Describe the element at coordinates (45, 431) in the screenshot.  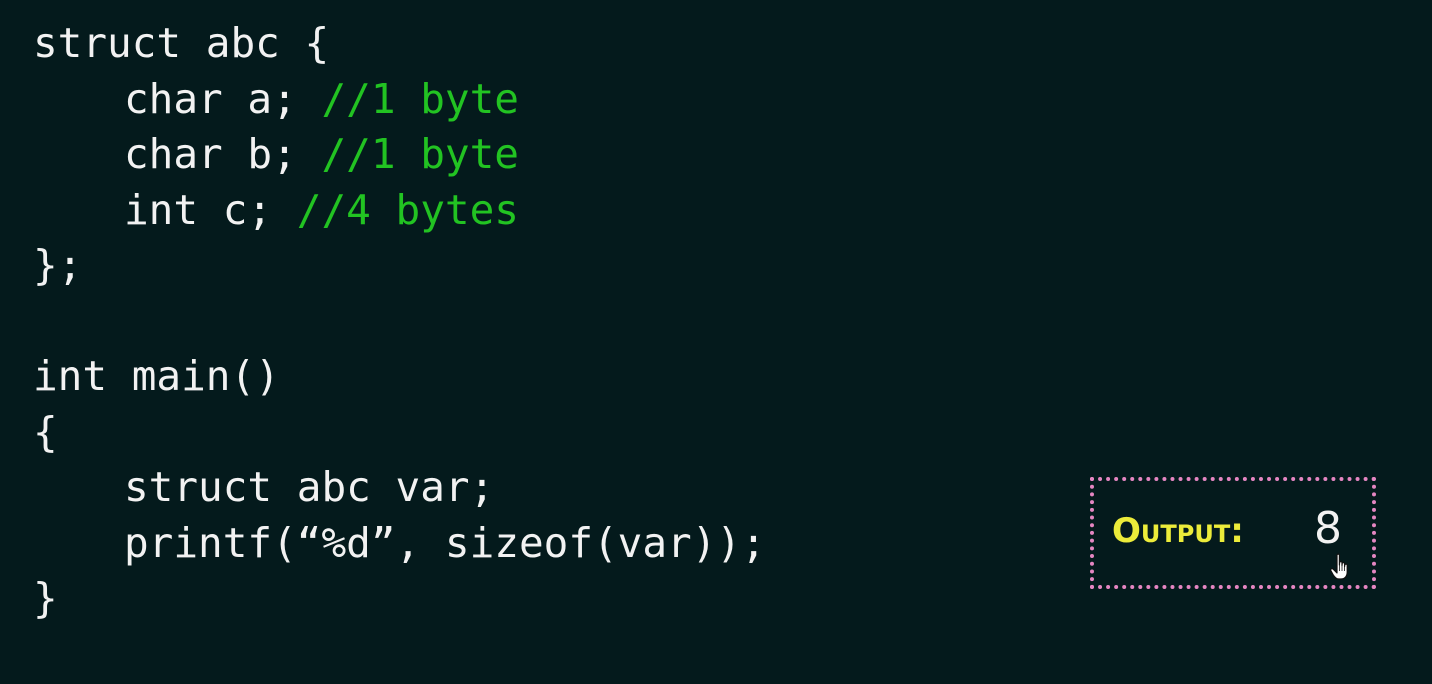
I see `code-text: {` at that location.